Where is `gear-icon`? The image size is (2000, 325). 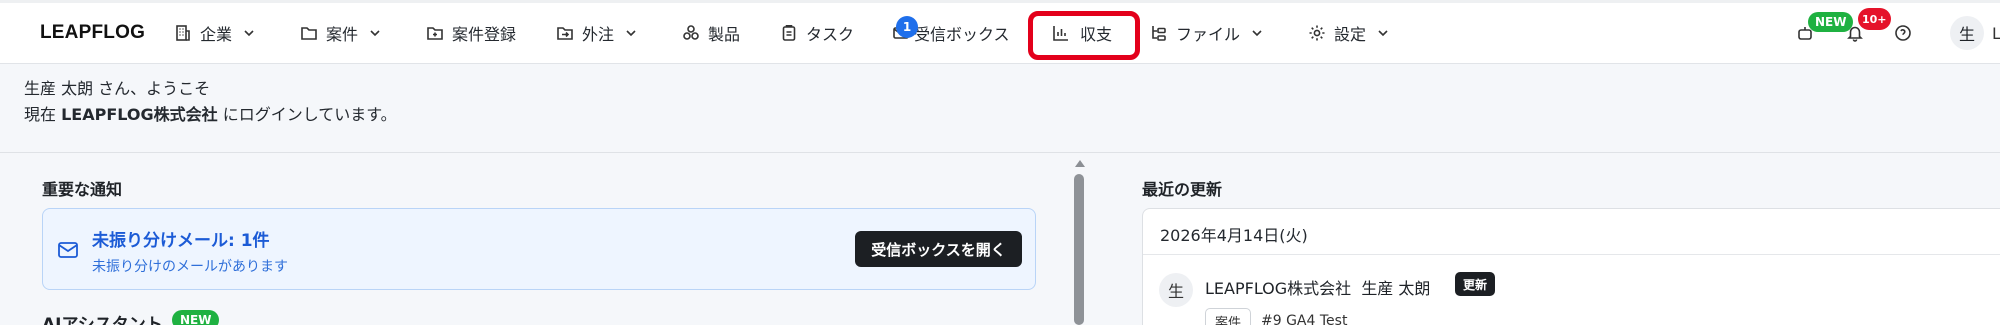 gear-icon is located at coordinates (1317, 33).